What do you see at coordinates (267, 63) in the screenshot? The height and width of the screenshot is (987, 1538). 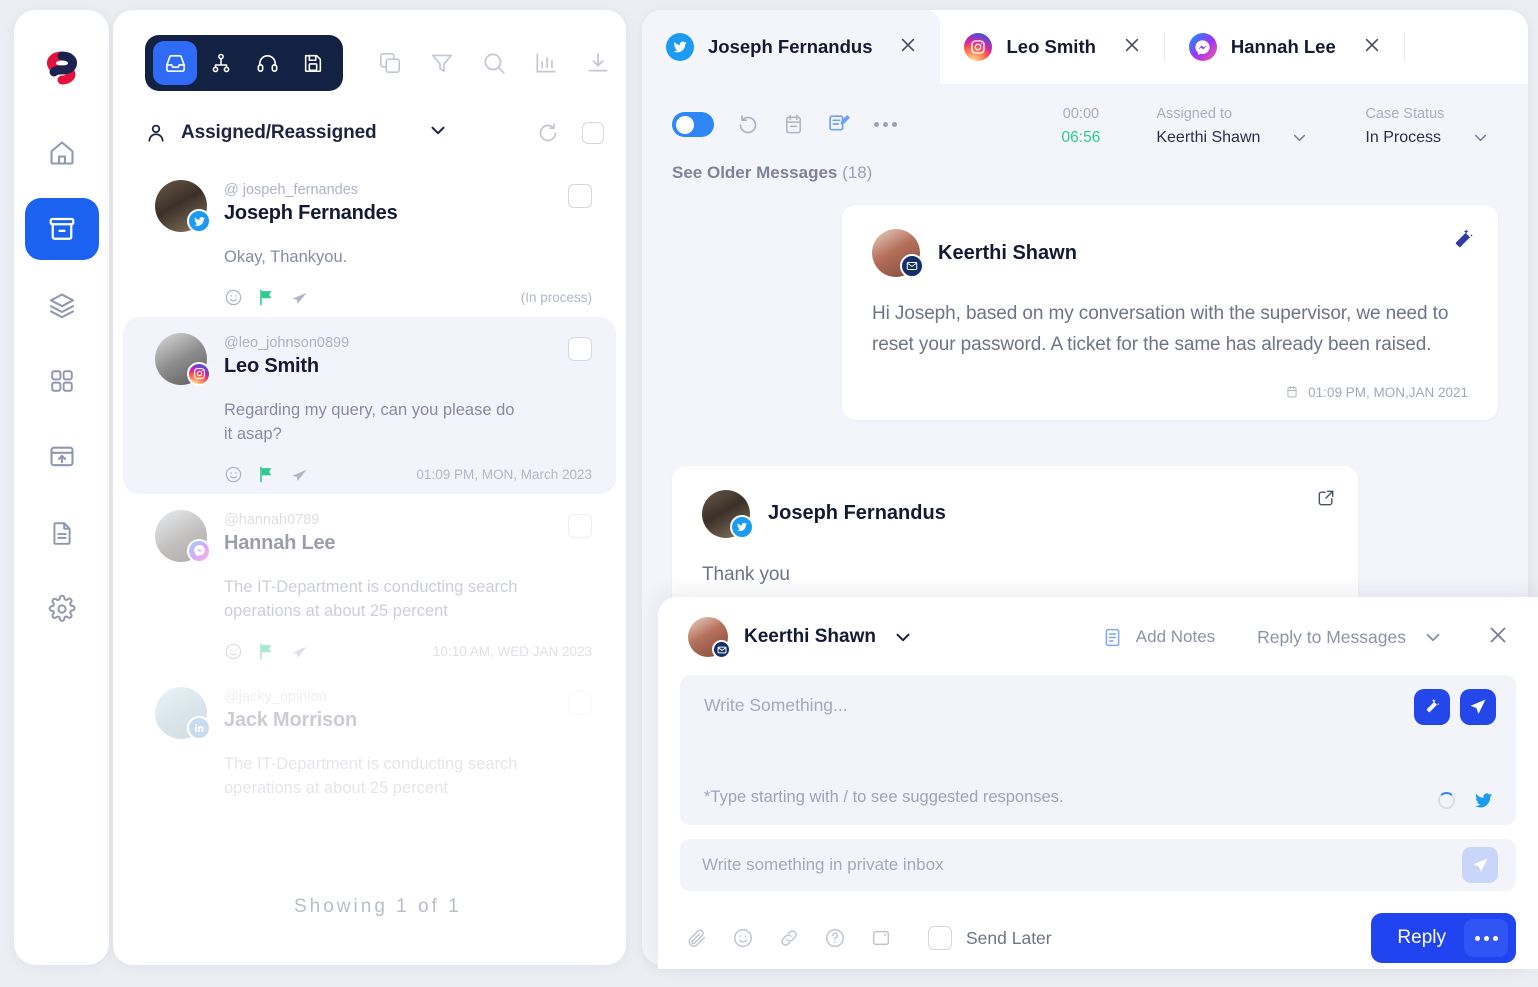 I see `channel-tab-support` at bounding box center [267, 63].